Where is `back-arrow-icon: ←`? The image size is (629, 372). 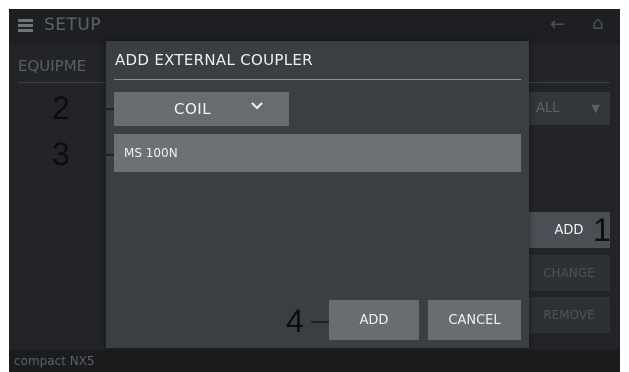
back-arrow-icon: ← is located at coordinates (557, 24).